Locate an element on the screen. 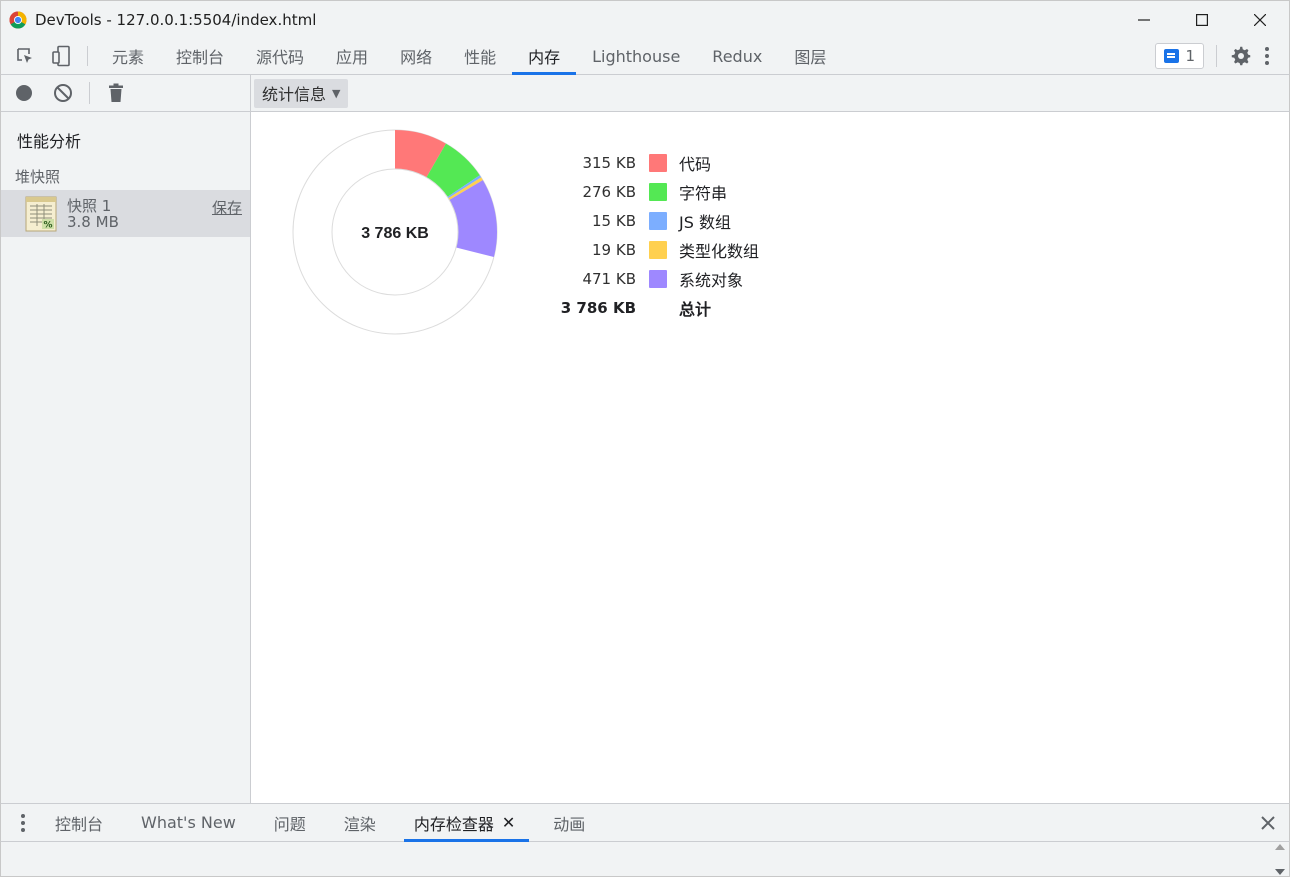 Image resolution: width=1290 pixels, height=877 pixels. drawer-tabs: 控制台 What's New 问题 渲染 内存检查器 ✕ 动画 is located at coordinates (329, 823).